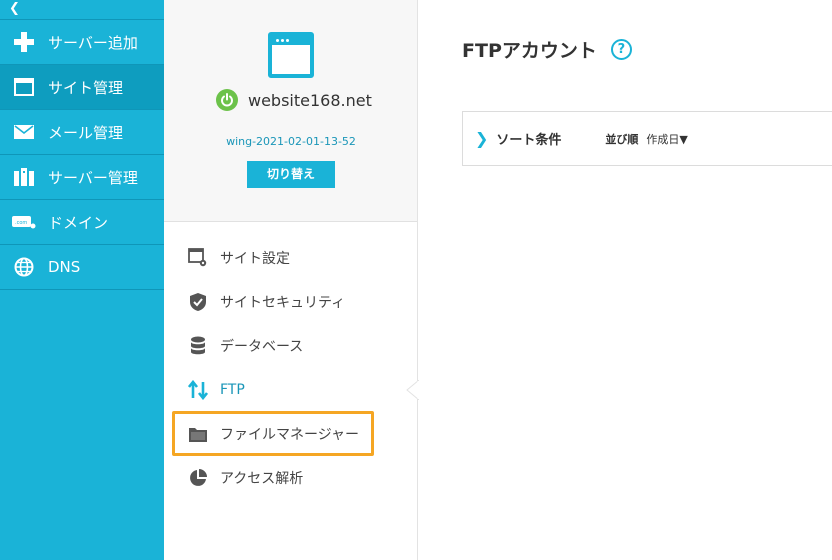 The width and height of the screenshot is (832, 560). I want to click on sort-title: ソート条件, so click(529, 140).